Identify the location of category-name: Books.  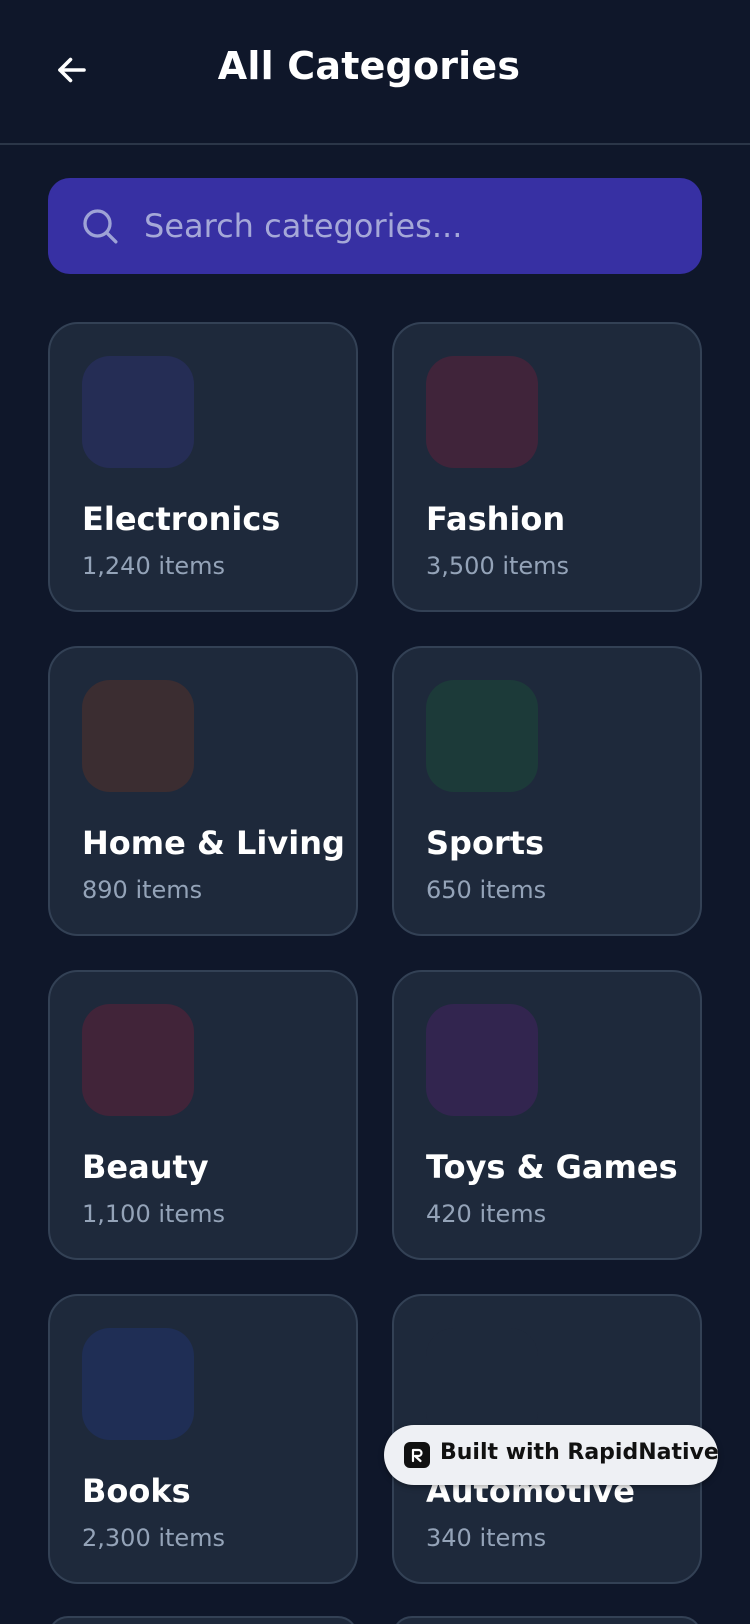
(136, 1491).